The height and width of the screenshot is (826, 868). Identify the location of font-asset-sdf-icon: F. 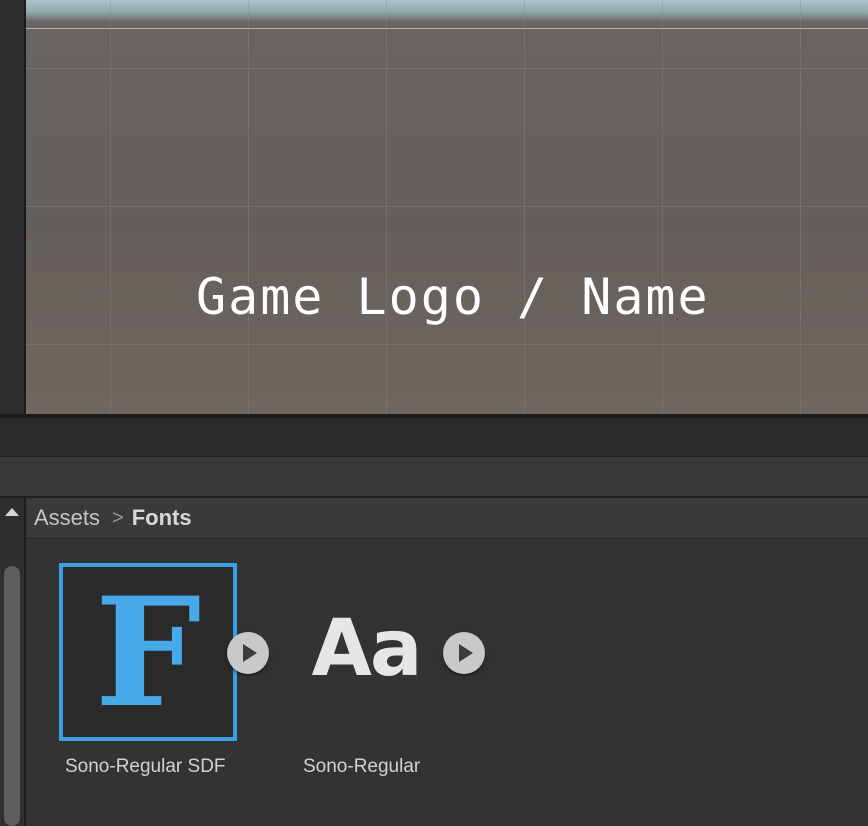
(148, 652).